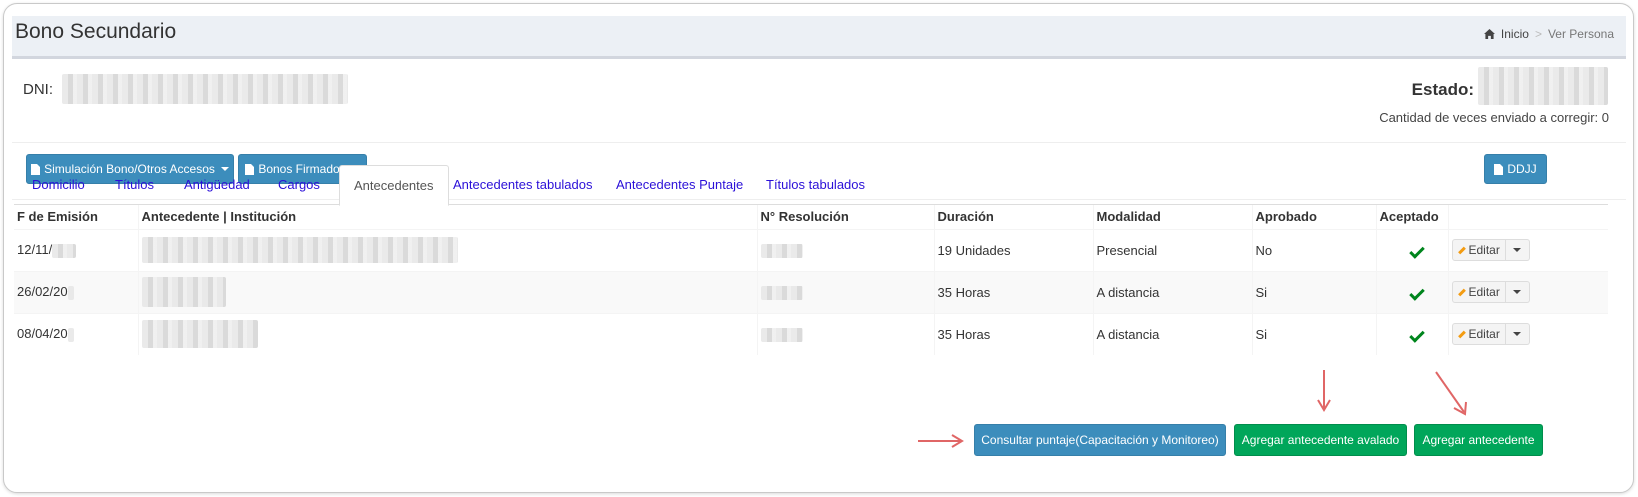  What do you see at coordinates (76, 217) in the screenshot?
I see `column-header: F de Emisión` at bounding box center [76, 217].